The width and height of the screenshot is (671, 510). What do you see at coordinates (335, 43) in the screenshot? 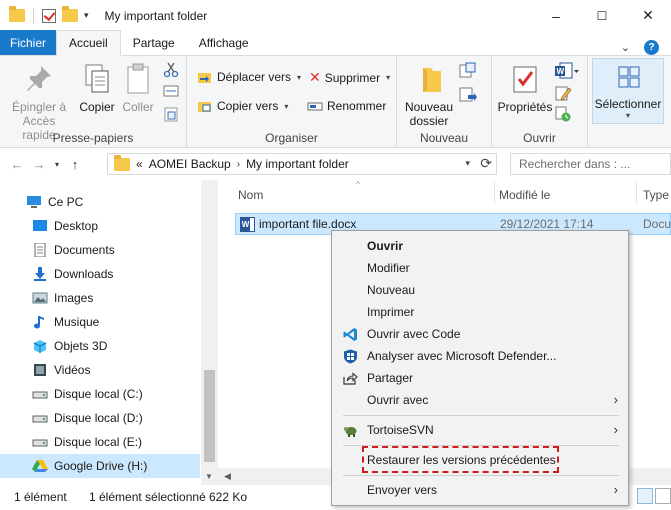
I see `ribbon-tabs: Fichier Accueil Partage Affichage ⌄ ?` at bounding box center [335, 43].